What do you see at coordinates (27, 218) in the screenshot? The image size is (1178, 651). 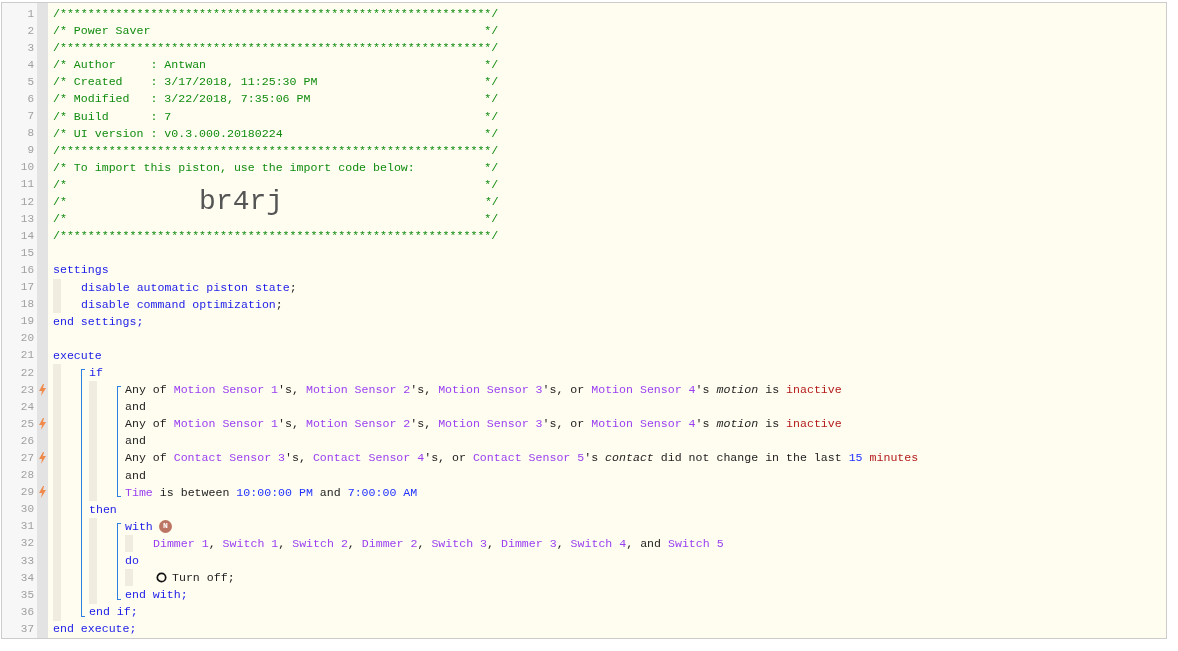 I see `line-number: 13` at bounding box center [27, 218].